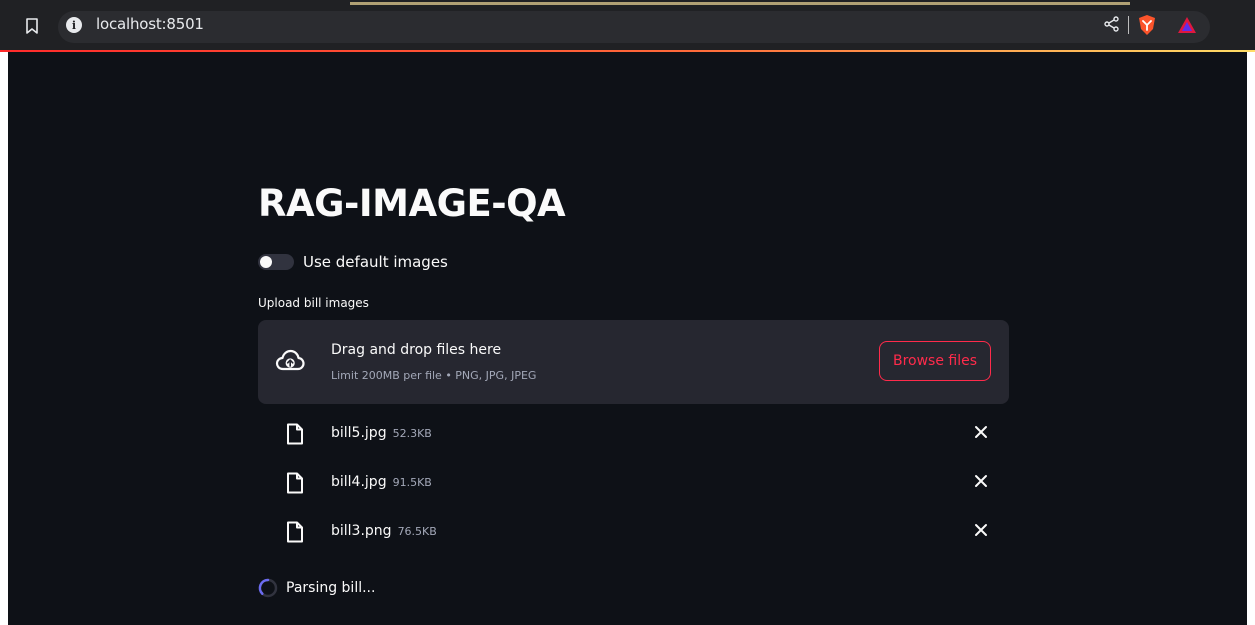  I want to click on file-list-item: bill3.png 76.5KB, so click(633, 533).